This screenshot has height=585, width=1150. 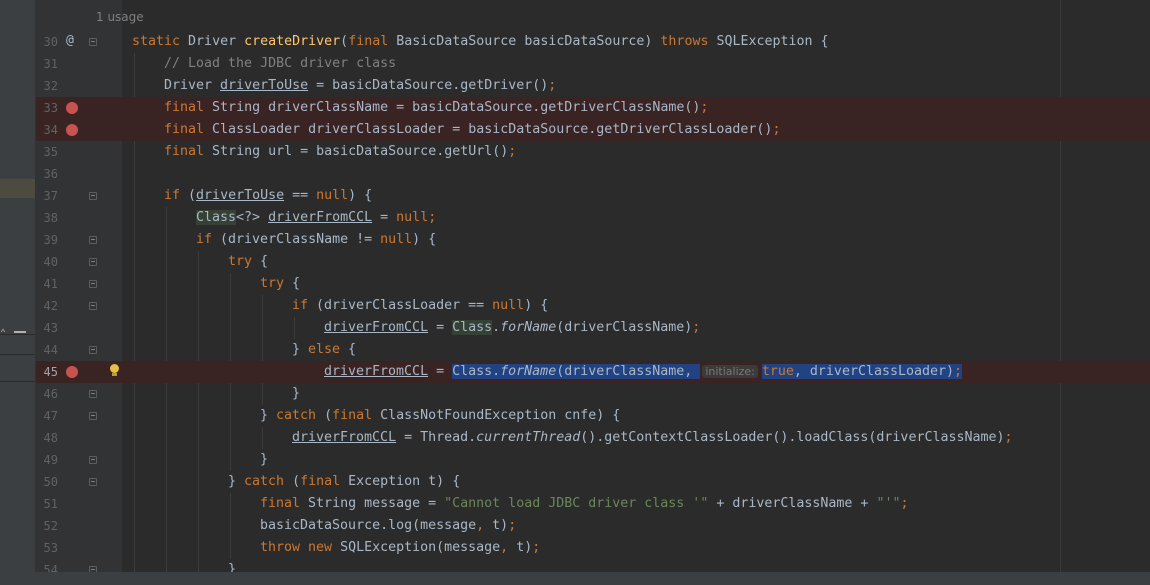 What do you see at coordinates (79, 130) in the screenshot?
I see `gutter-cell: 34` at bounding box center [79, 130].